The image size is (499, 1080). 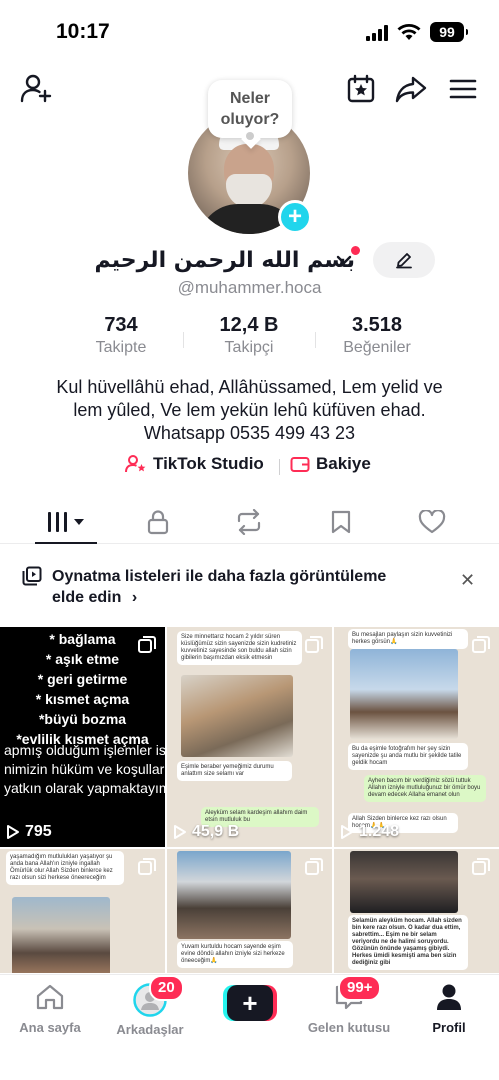 What do you see at coordinates (249, 287) in the screenshot?
I see `username-handle: @muhammer.hoca` at bounding box center [249, 287].